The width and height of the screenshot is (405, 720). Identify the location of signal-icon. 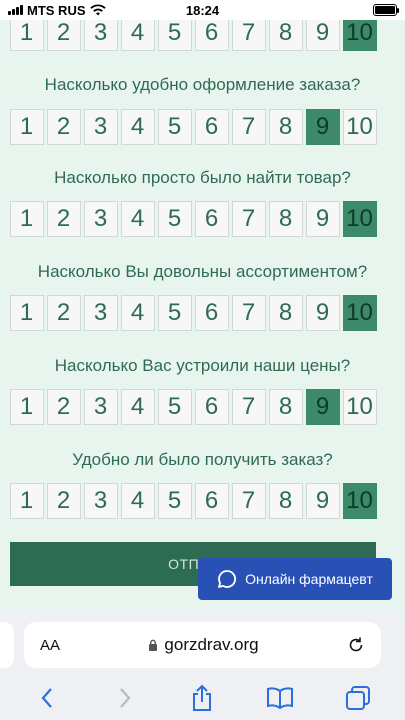
(15, 10).